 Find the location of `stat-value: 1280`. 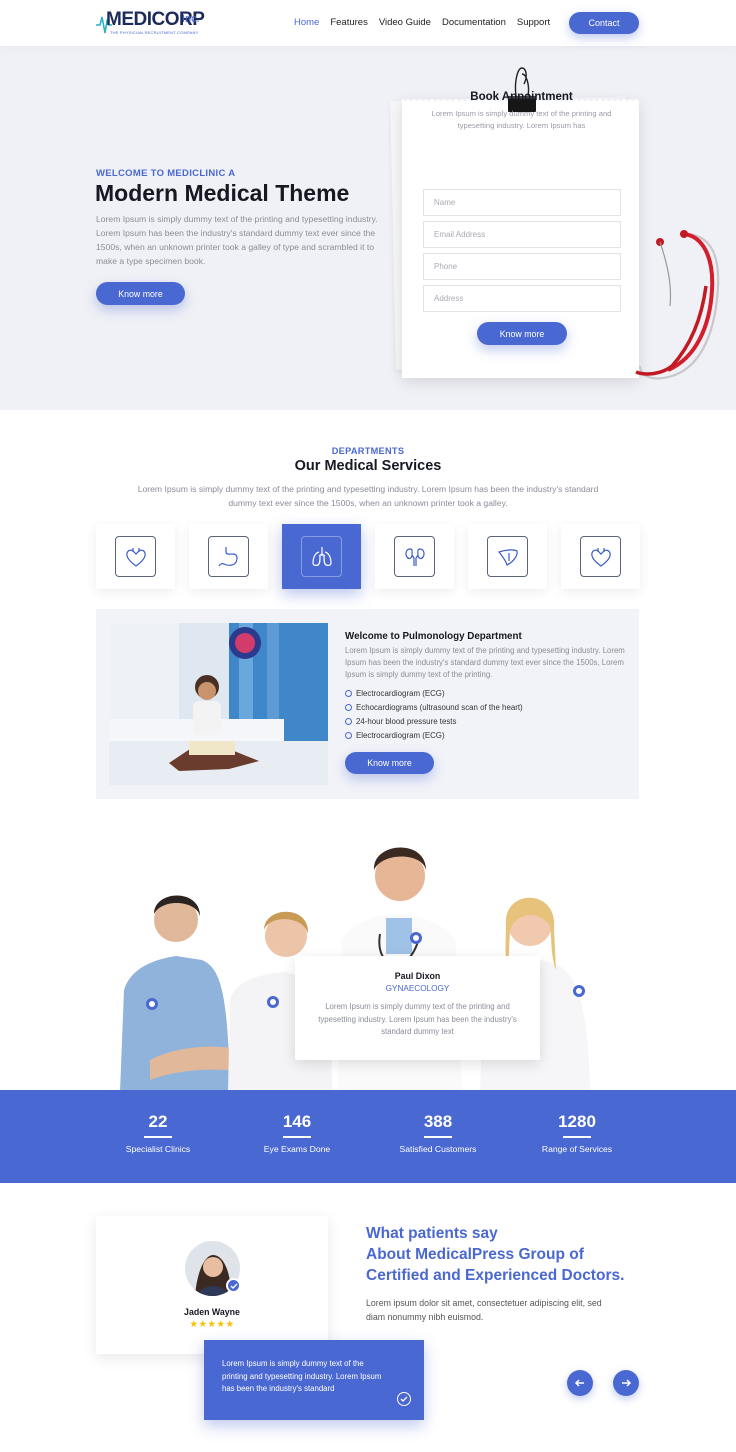

stat-value: 1280 is located at coordinates (577, 1121).